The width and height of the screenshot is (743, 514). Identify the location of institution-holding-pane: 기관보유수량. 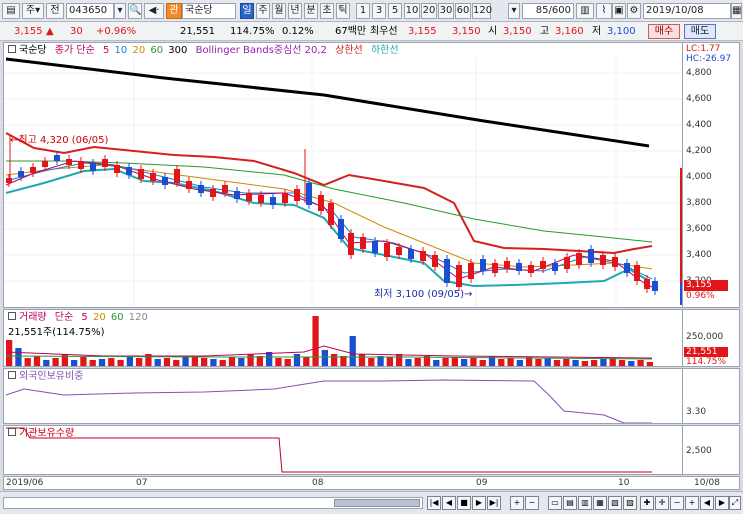
(343, 450).